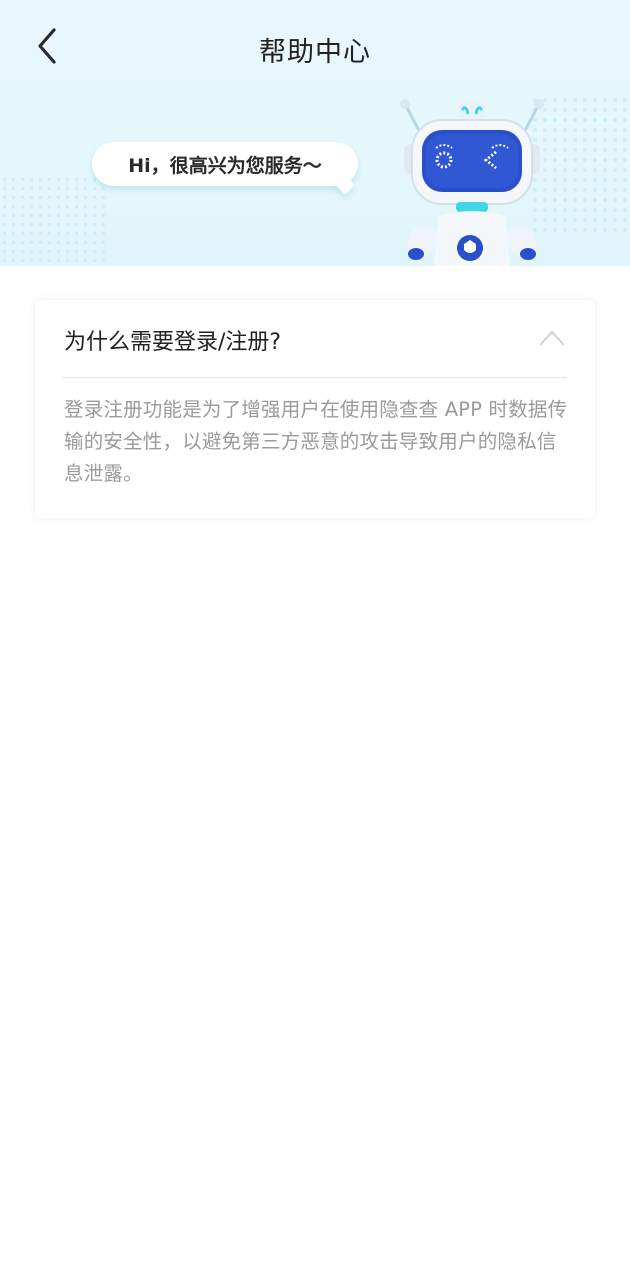  What do you see at coordinates (345, 185) in the screenshot?
I see `bubble-tail` at bounding box center [345, 185].